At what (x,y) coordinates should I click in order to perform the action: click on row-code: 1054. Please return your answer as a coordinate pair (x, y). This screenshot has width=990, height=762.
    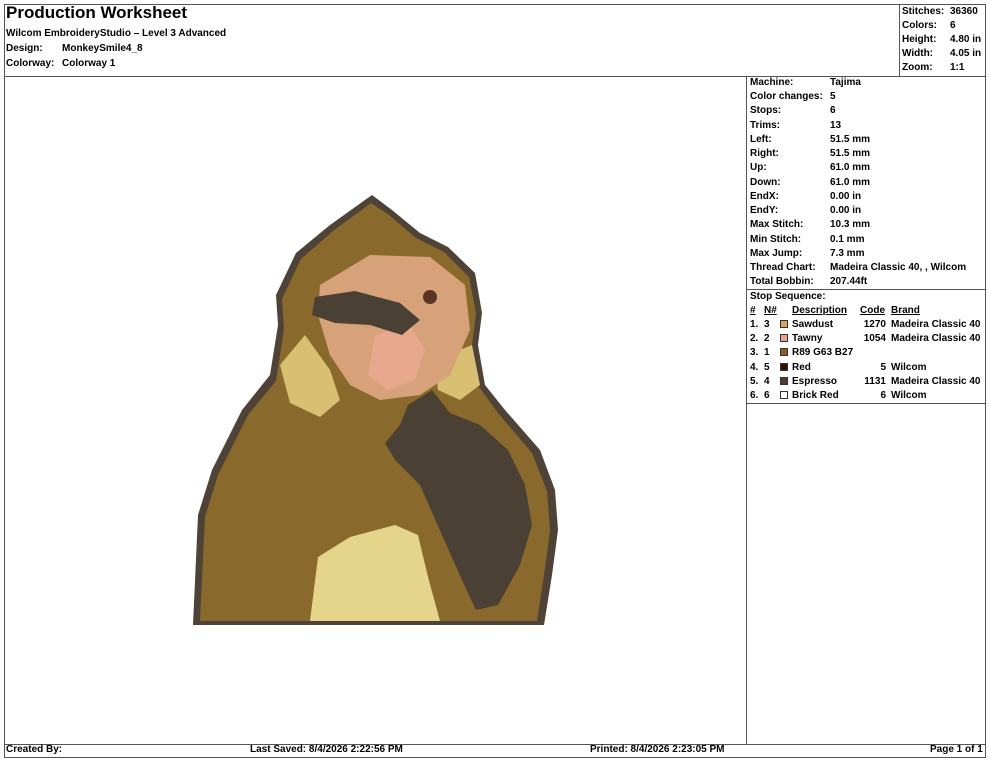
    Looking at the image, I should click on (874, 338).